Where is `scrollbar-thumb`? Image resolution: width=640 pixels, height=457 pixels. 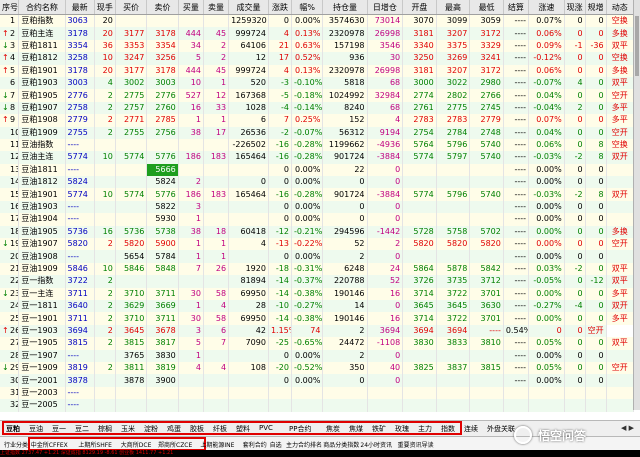
scrollbar-thumb is located at coordinates (637, 46).